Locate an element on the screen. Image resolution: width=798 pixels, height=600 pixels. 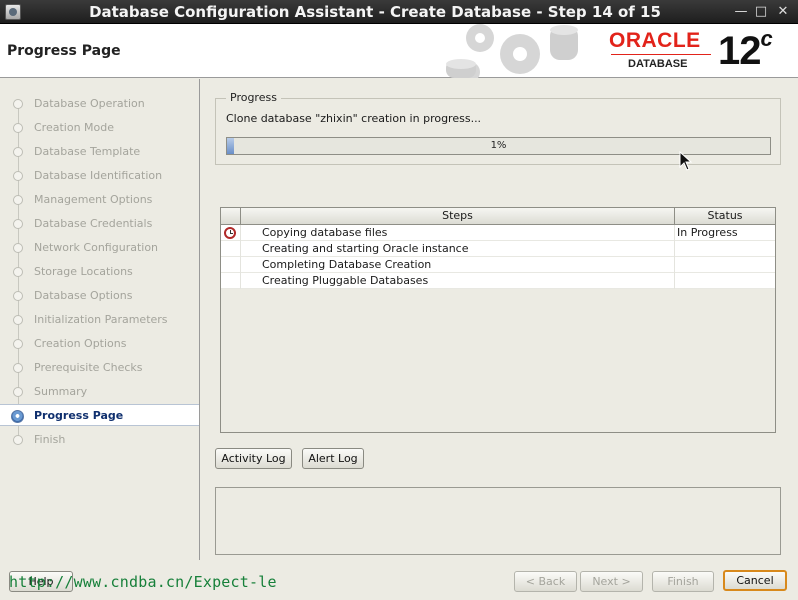
table-row: Creating Pluggable Databases is located at coordinates (498, 281).